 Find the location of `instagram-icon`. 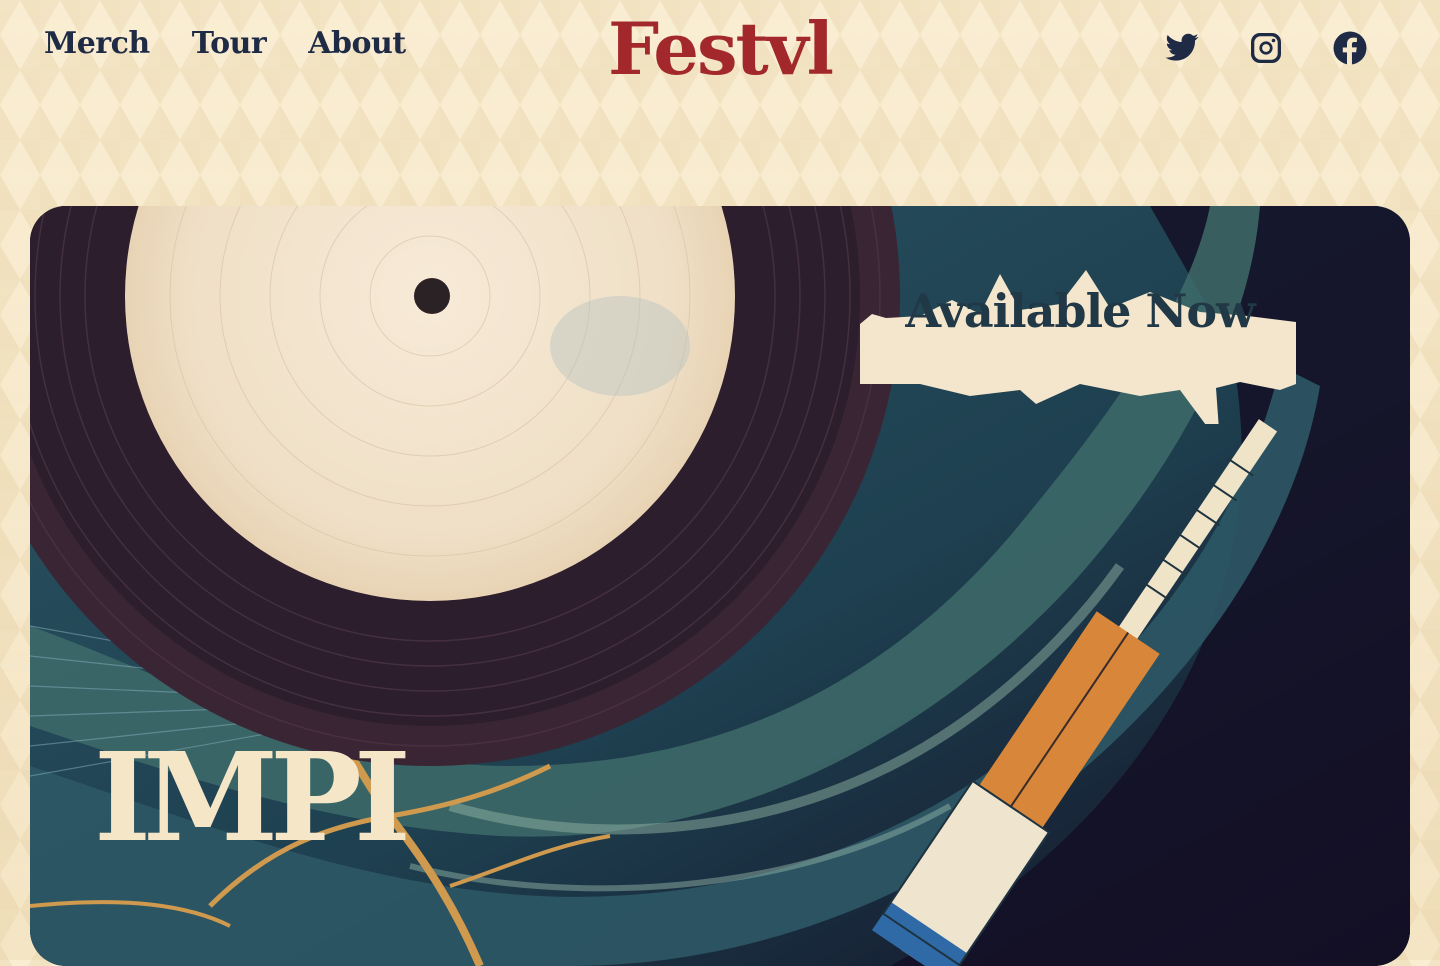

instagram-icon is located at coordinates (1266, 48).